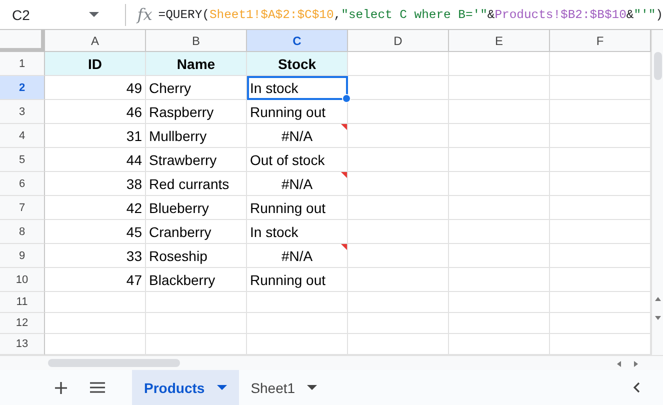 This screenshot has width=663, height=405. Describe the element at coordinates (196, 88) in the screenshot. I see `table-cell: Cherry` at that location.